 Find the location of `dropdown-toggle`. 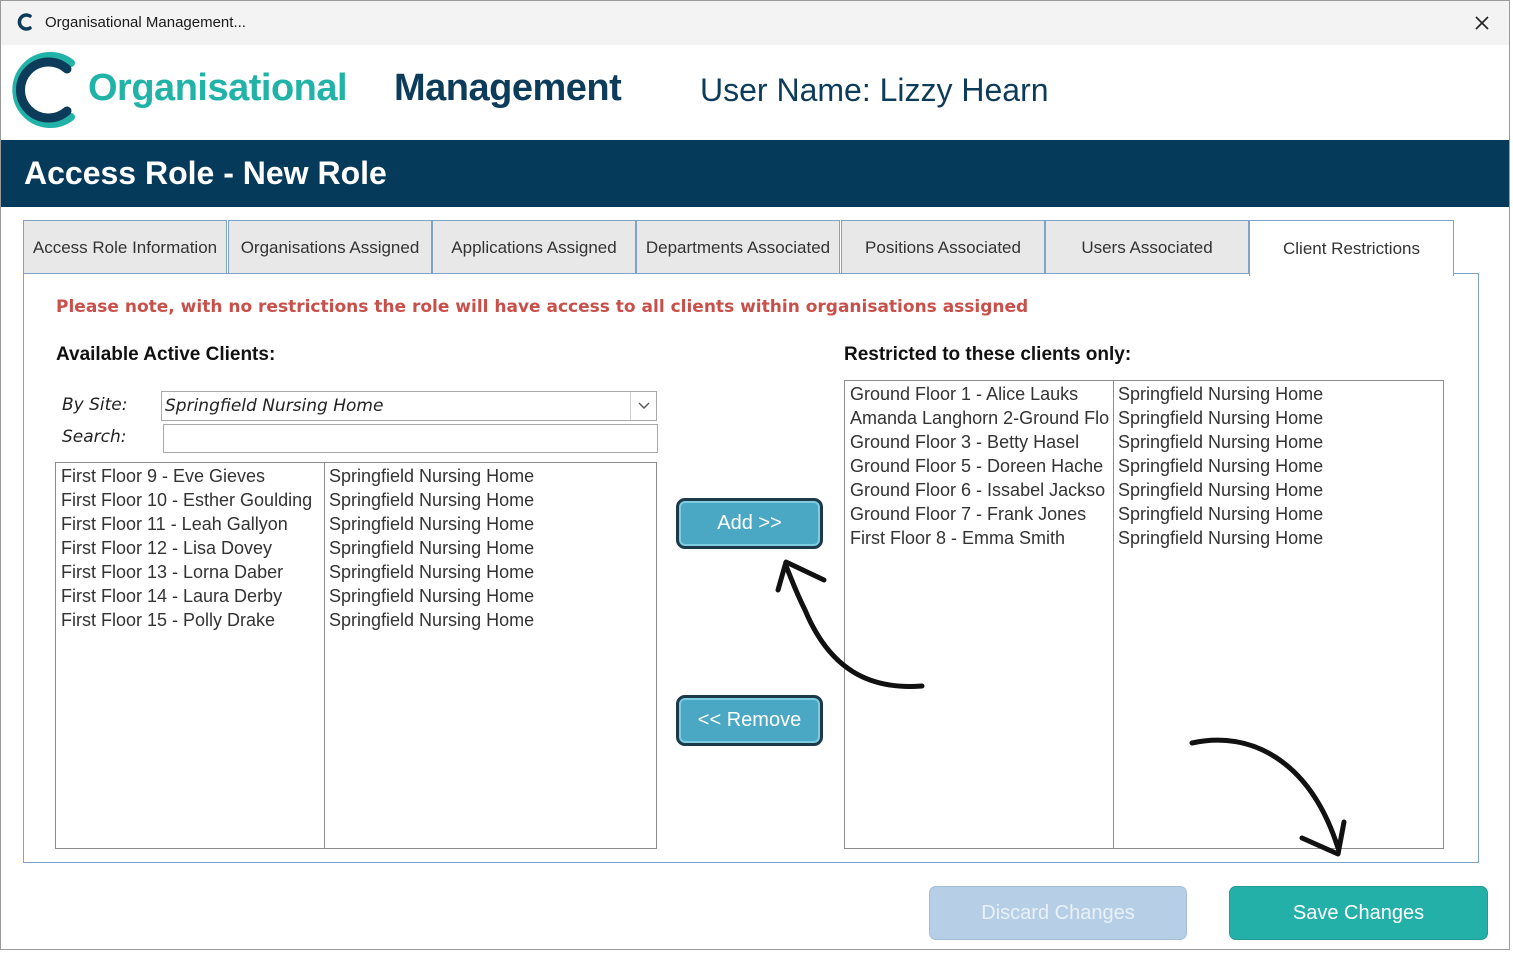

dropdown-toggle is located at coordinates (643, 406).